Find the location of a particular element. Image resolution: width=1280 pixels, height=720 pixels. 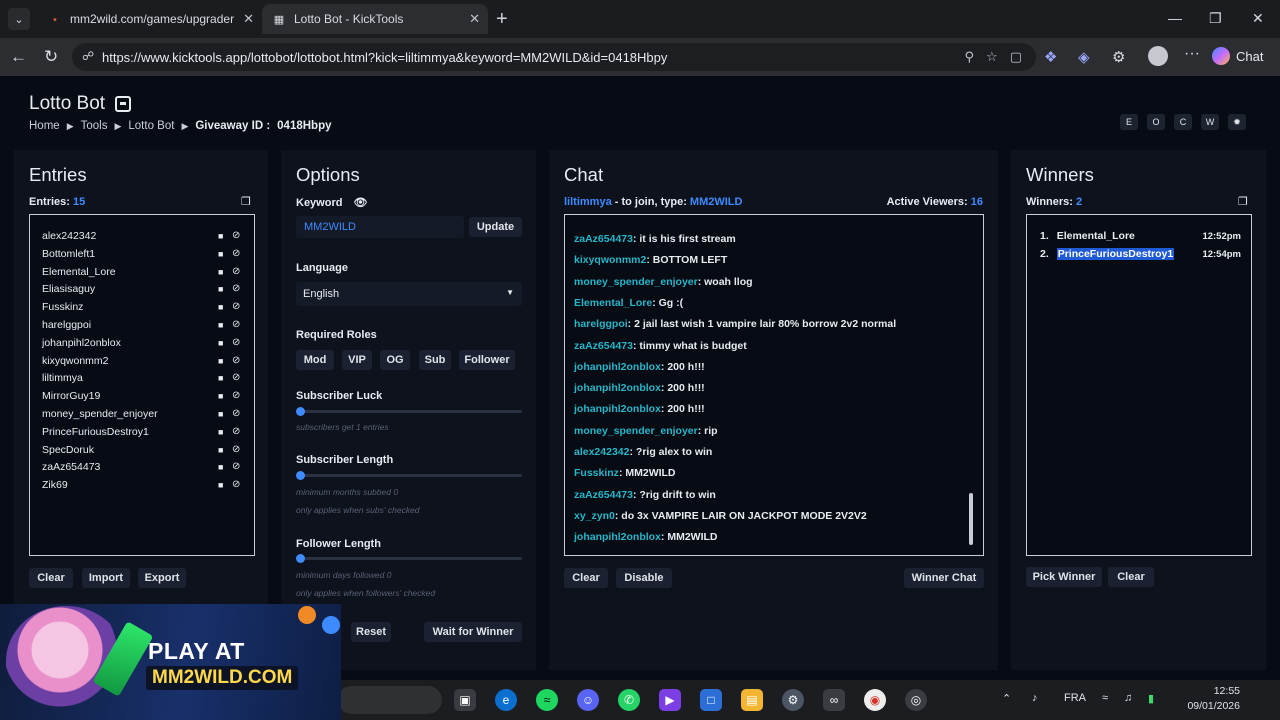

clock: 12:55 09/01/2026 is located at coordinates (1213, 699).